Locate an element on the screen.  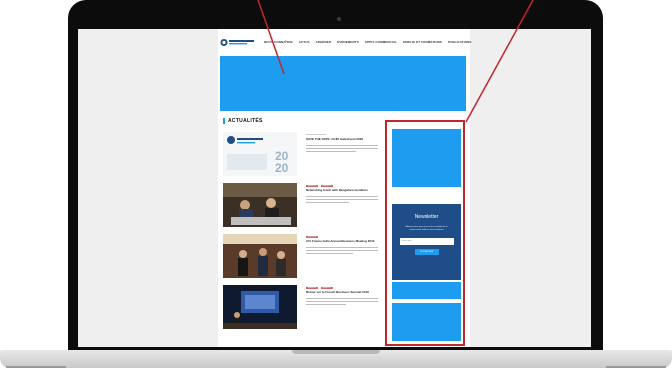
laptop-foot-right is located at coordinates (636, 367).